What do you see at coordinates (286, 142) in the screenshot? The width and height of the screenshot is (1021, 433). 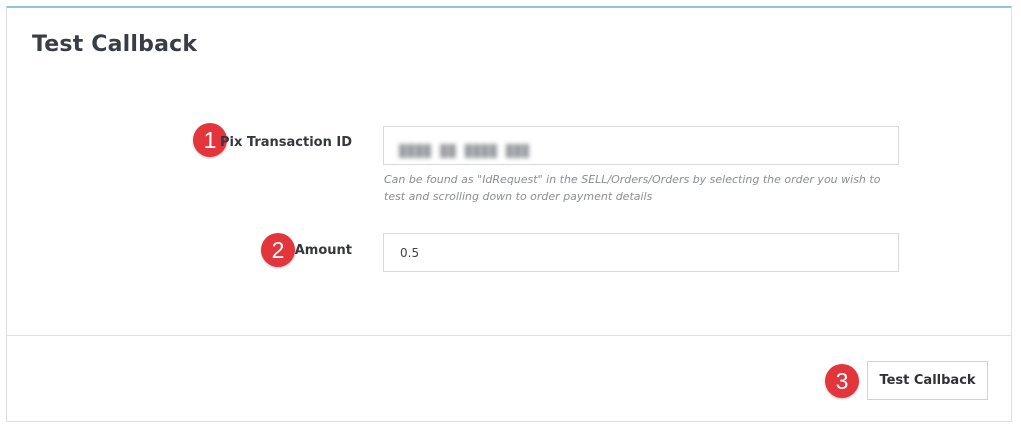 I see `transaction-id-label: Pix Transaction ID` at bounding box center [286, 142].